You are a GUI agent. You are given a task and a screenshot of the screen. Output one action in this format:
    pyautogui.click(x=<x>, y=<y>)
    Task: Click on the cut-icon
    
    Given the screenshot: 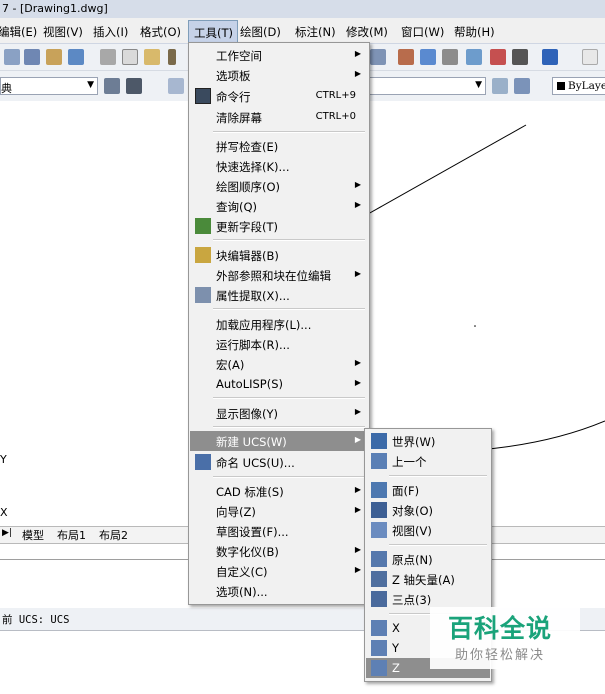 What is the action you would take?
    pyautogui.click(x=108, y=57)
    